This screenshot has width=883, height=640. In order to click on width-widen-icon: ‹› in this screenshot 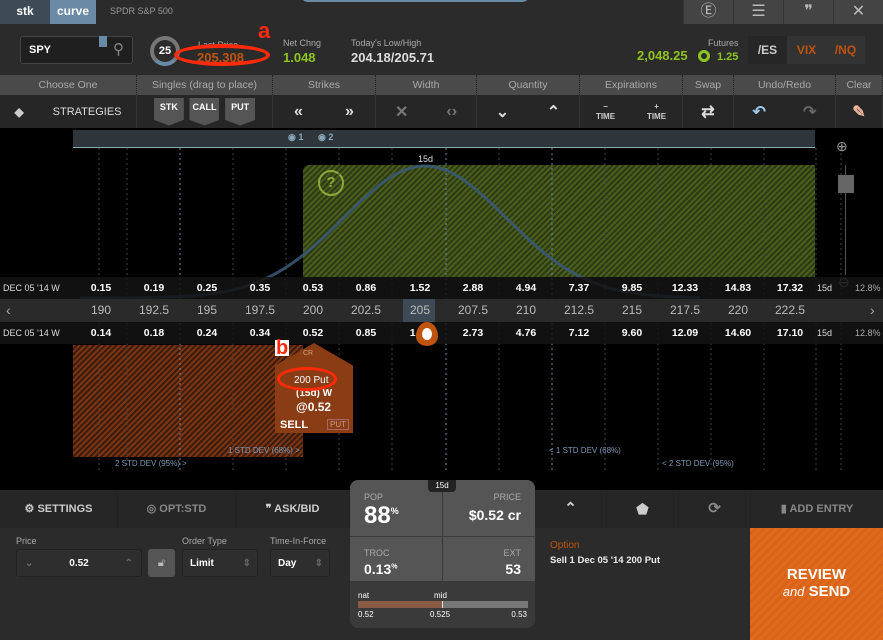, I will do `click(451, 112)`.